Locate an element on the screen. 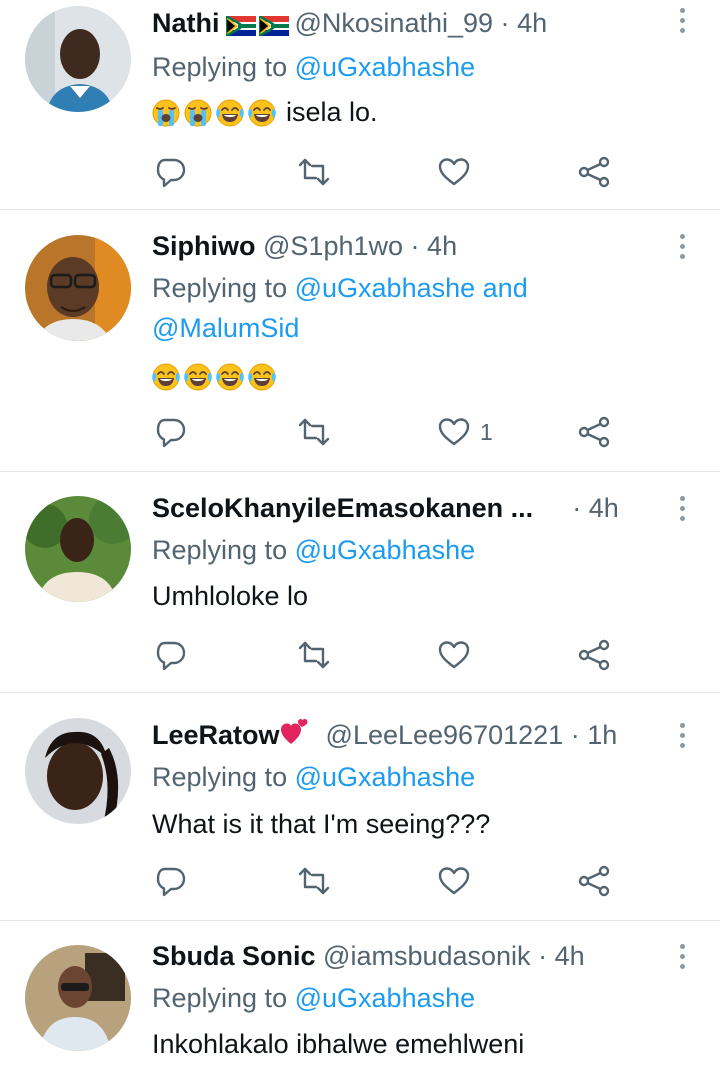 This screenshot has height=1068, width=720. tweet-body: What is it that I'm seeing??? is located at coordinates (321, 824).